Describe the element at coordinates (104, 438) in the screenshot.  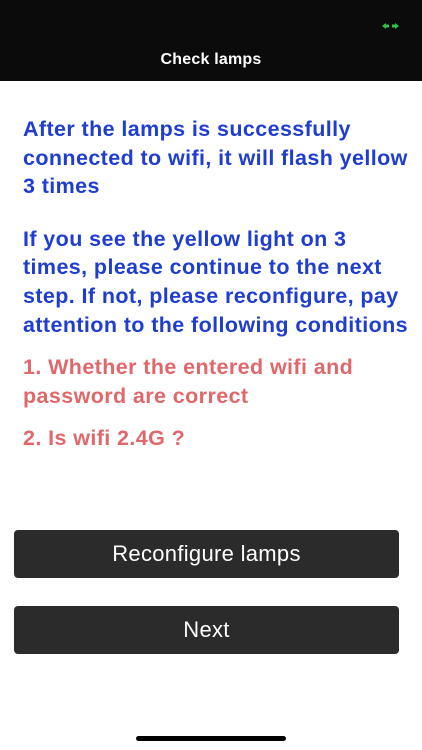
I see `condition-2-text: 2. Is wifi 2.4G ?` at that location.